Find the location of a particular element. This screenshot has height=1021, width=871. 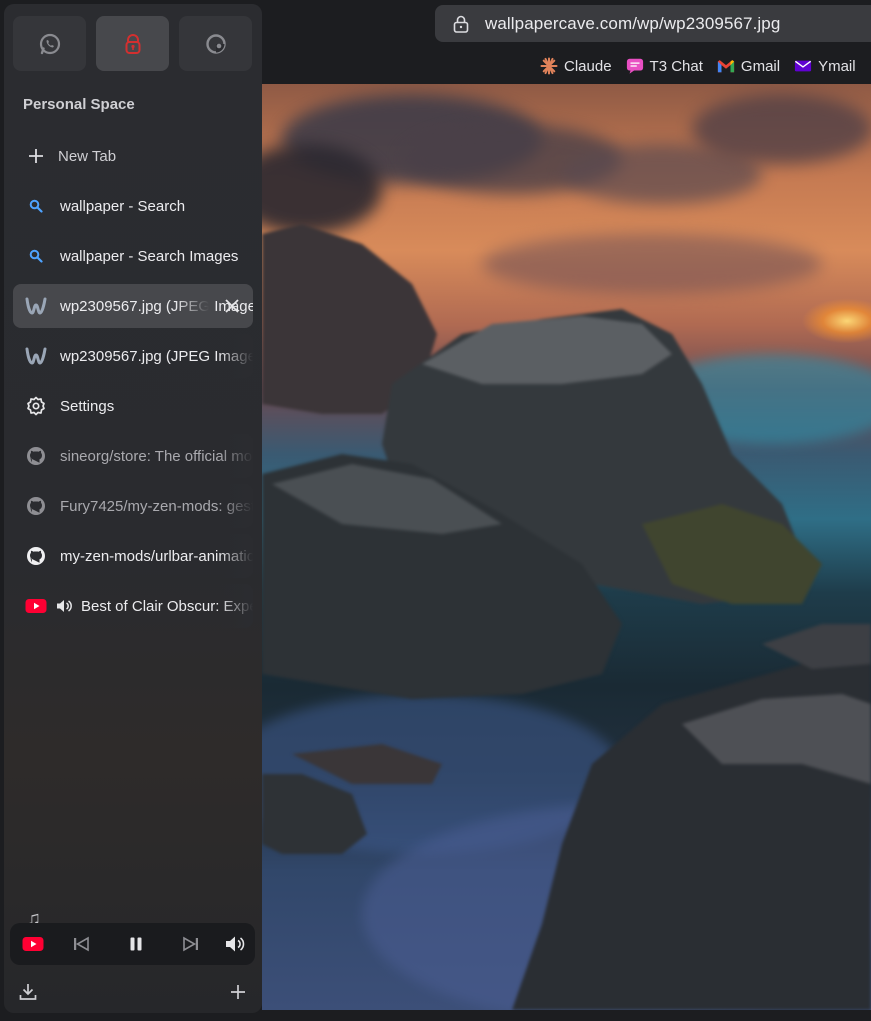

tab-item: wallpaper - Search Images is located at coordinates (133, 256).